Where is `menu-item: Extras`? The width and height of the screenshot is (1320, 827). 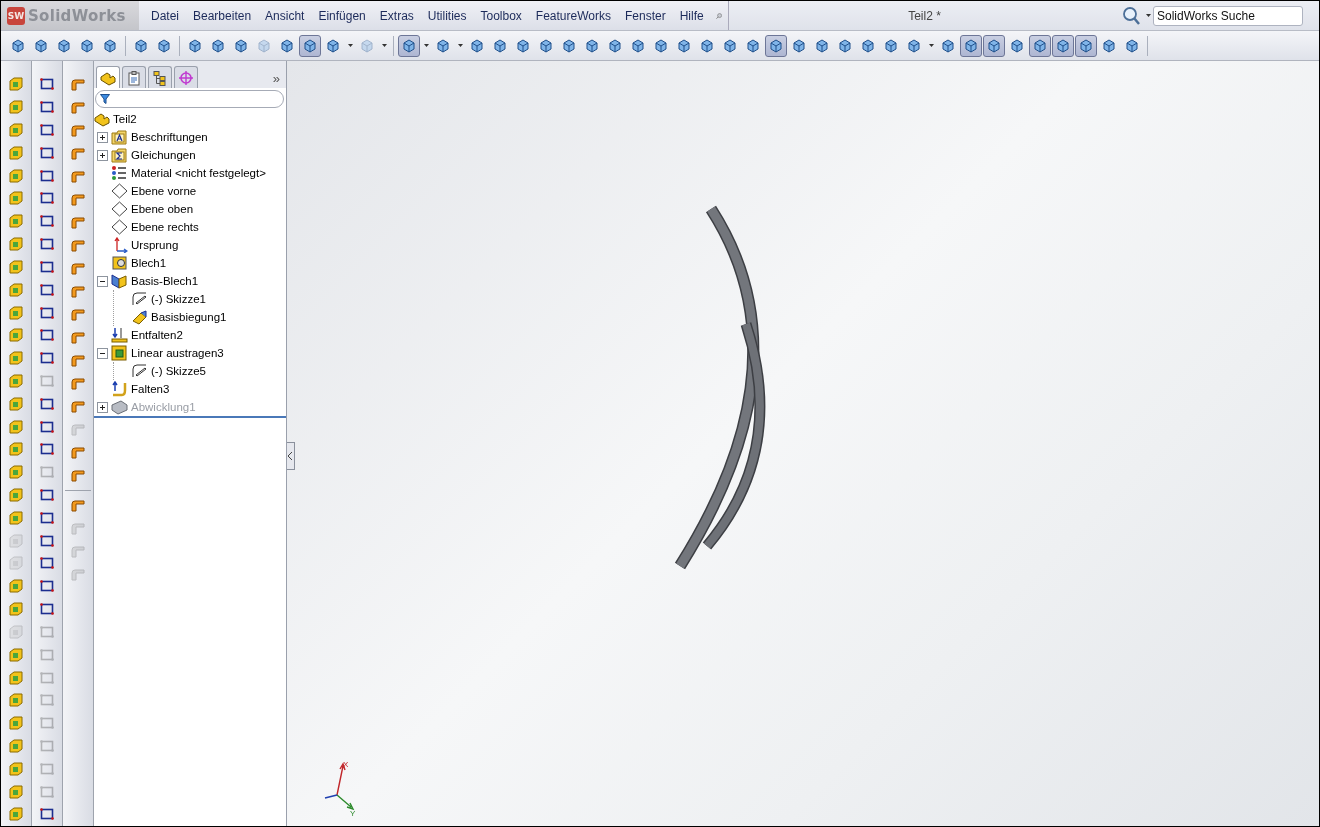 menu-item: Extras is located at coordinates (396, 15).